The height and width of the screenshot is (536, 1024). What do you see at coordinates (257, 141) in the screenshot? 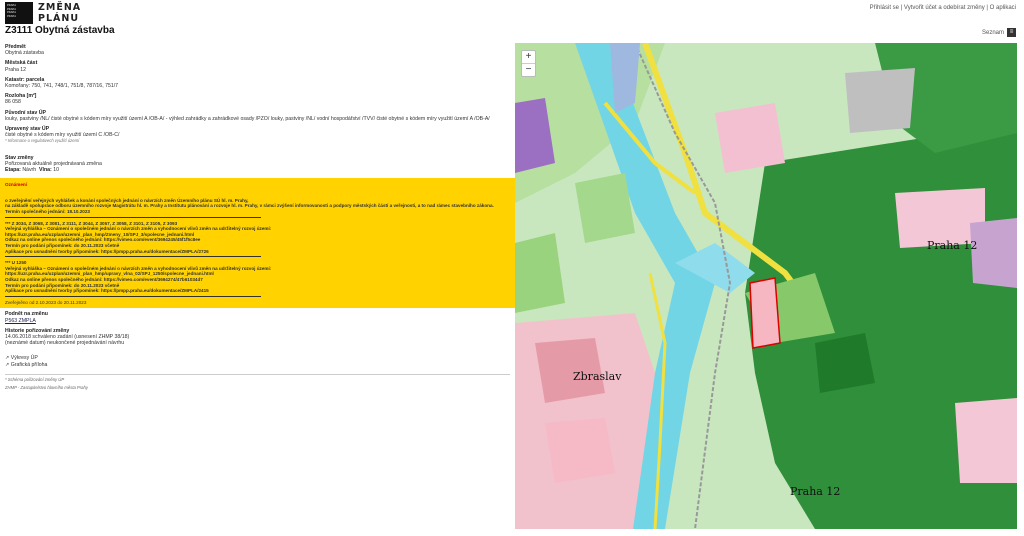
I see `regulations-note: * Informace o regulativech využití území` at bounding box center [257, 141].